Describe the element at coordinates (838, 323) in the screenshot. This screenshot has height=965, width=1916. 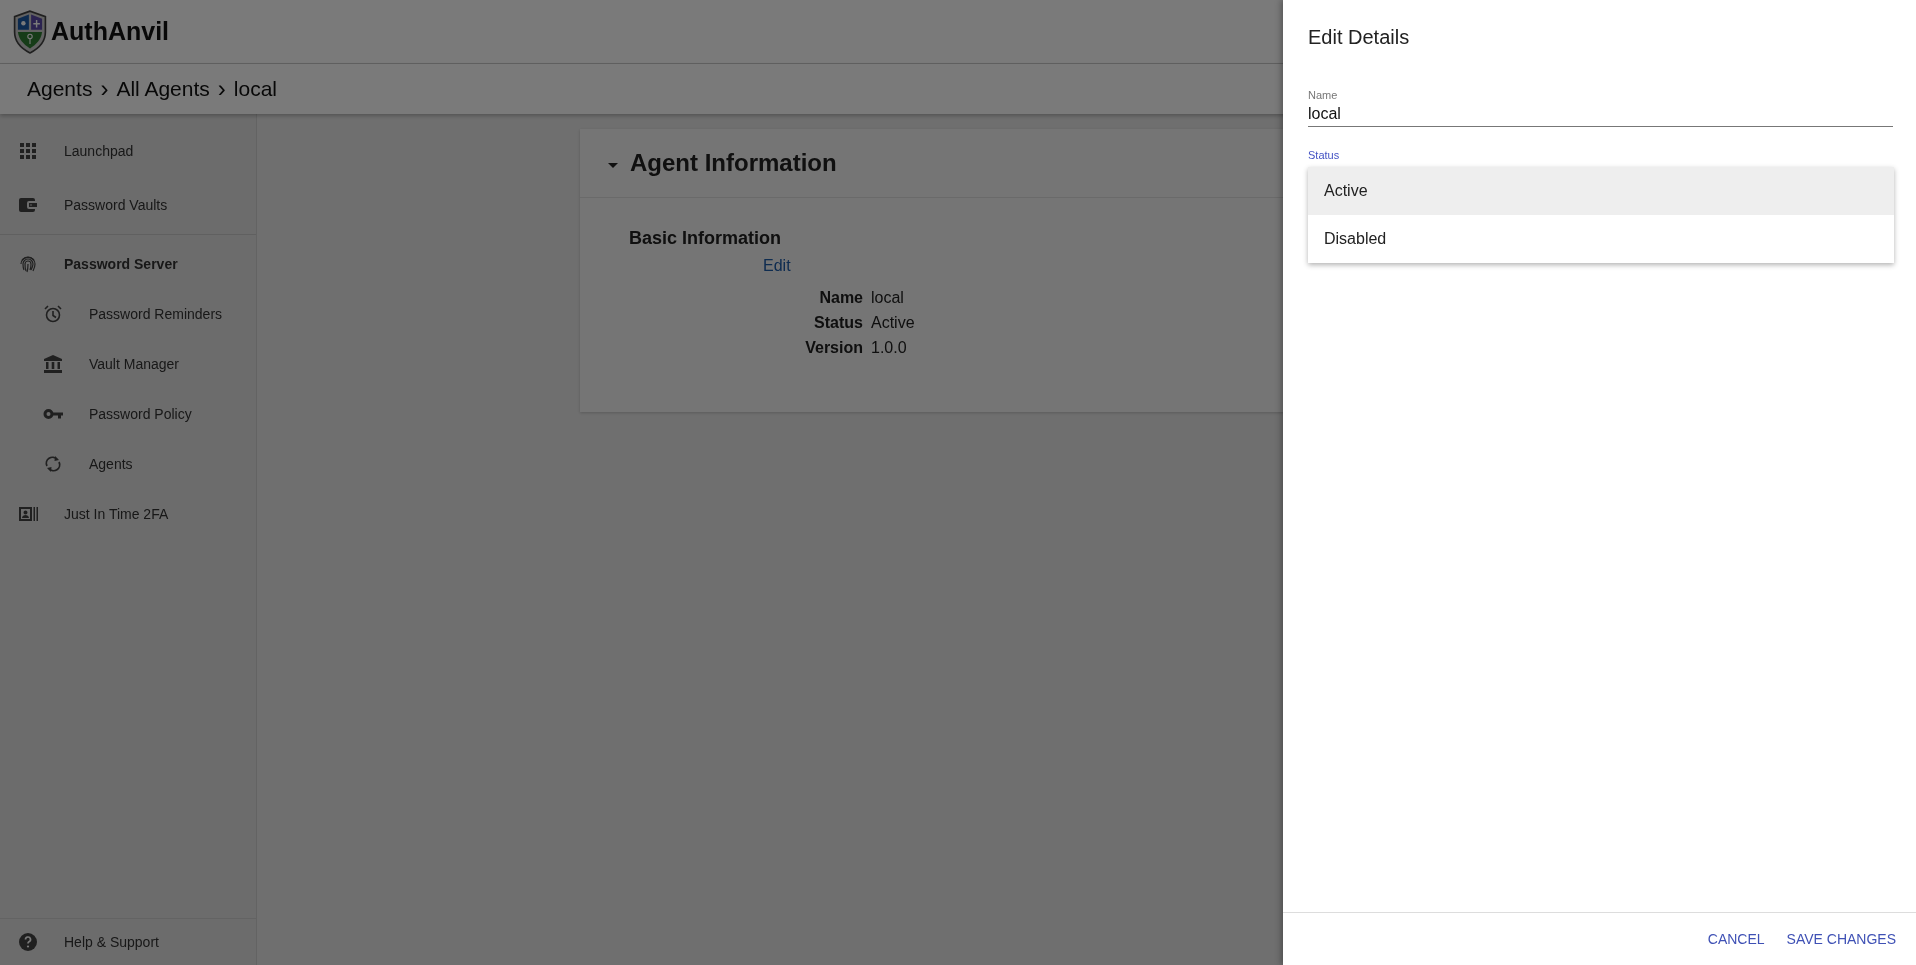
I see `field-label: Status` at that location.